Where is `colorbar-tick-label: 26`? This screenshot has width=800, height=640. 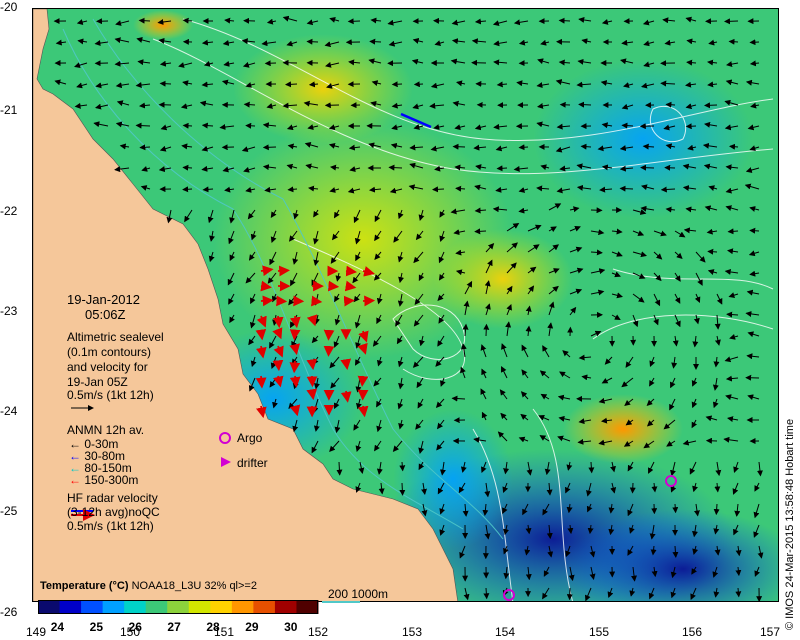 colorbar-tick-label: 26 is located at coordinates (135, 627).